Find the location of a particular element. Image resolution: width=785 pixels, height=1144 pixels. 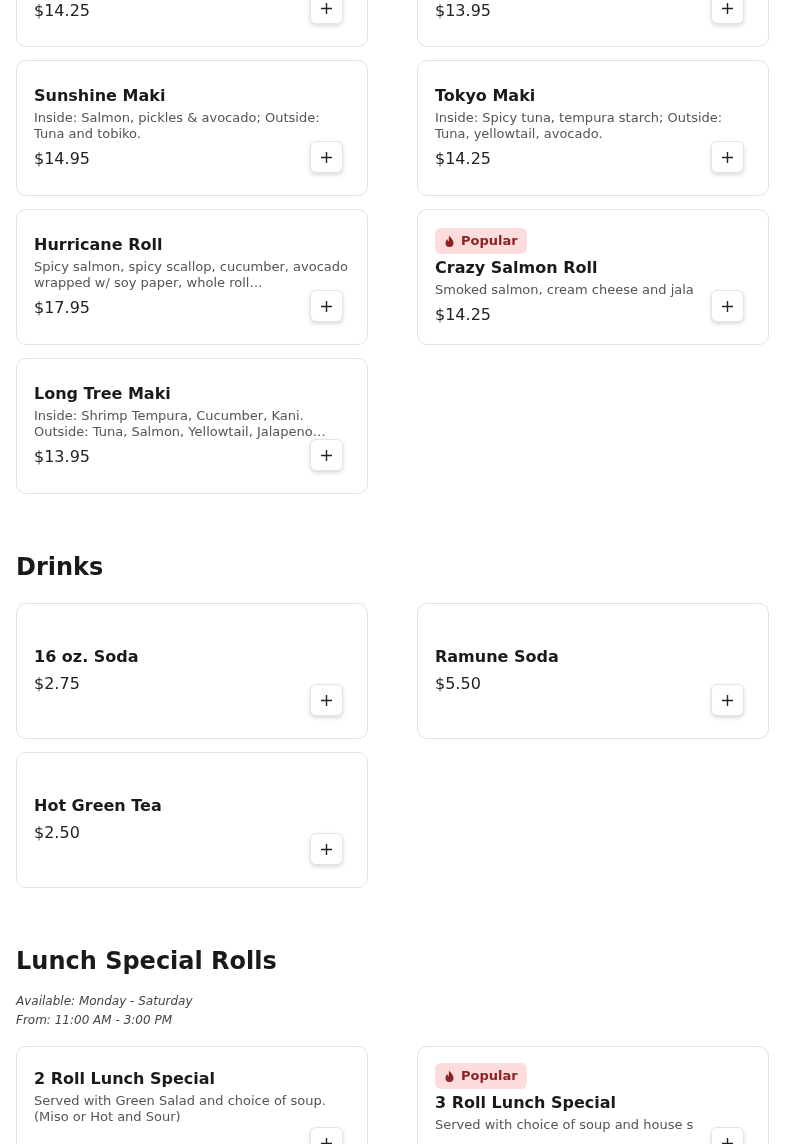

menu-item-card: Popular Crazy Salmon Roll Smoked salmon, cream cheese and jala $14.25 is located at coordinates (593, 277).